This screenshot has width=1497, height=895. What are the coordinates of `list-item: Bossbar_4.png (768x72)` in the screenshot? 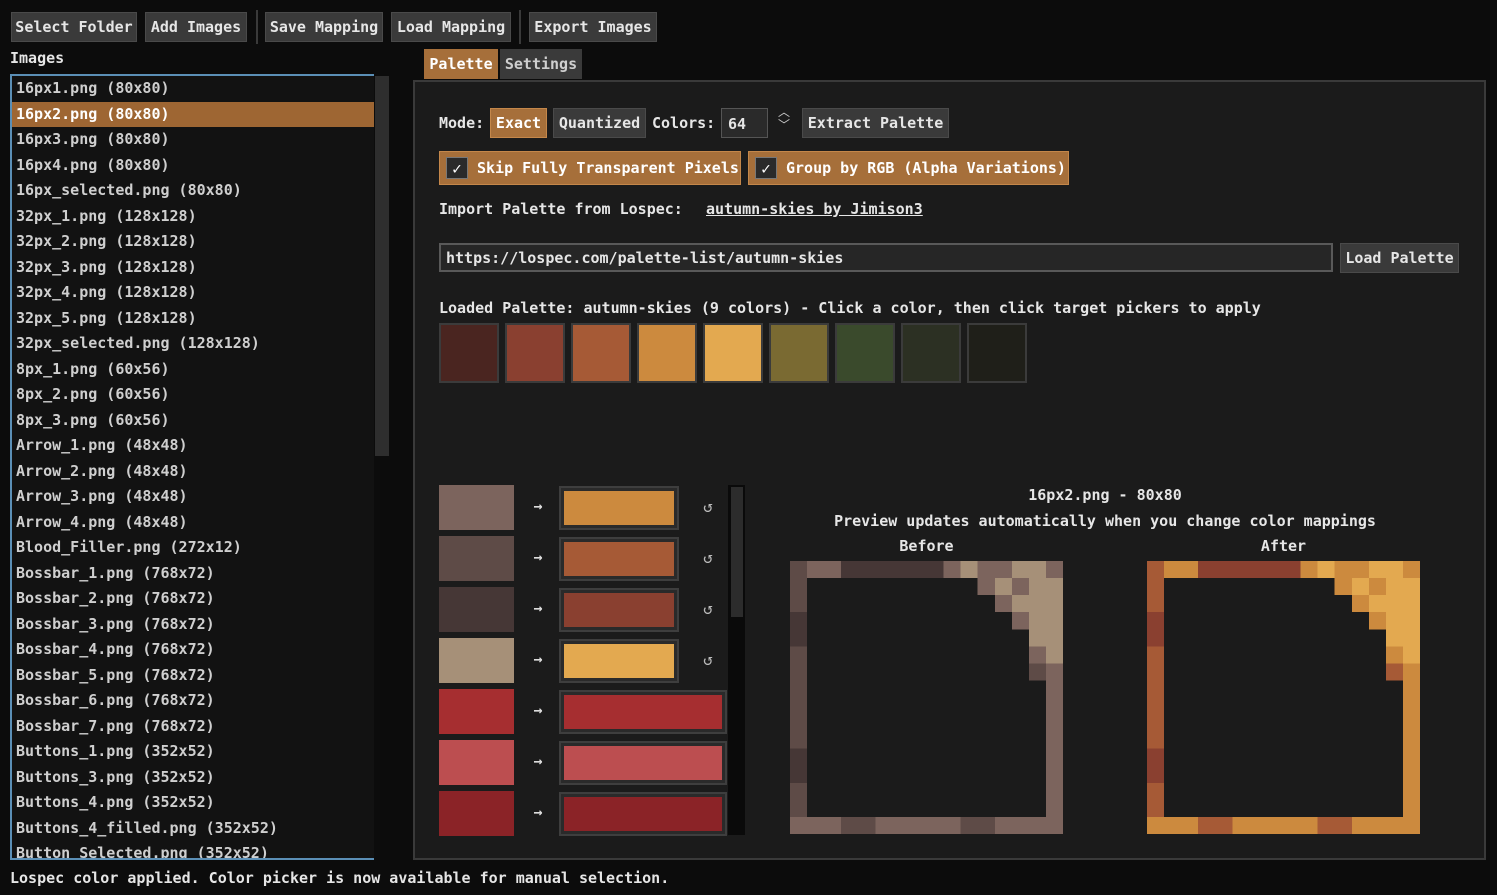 It's located at (193, 650).